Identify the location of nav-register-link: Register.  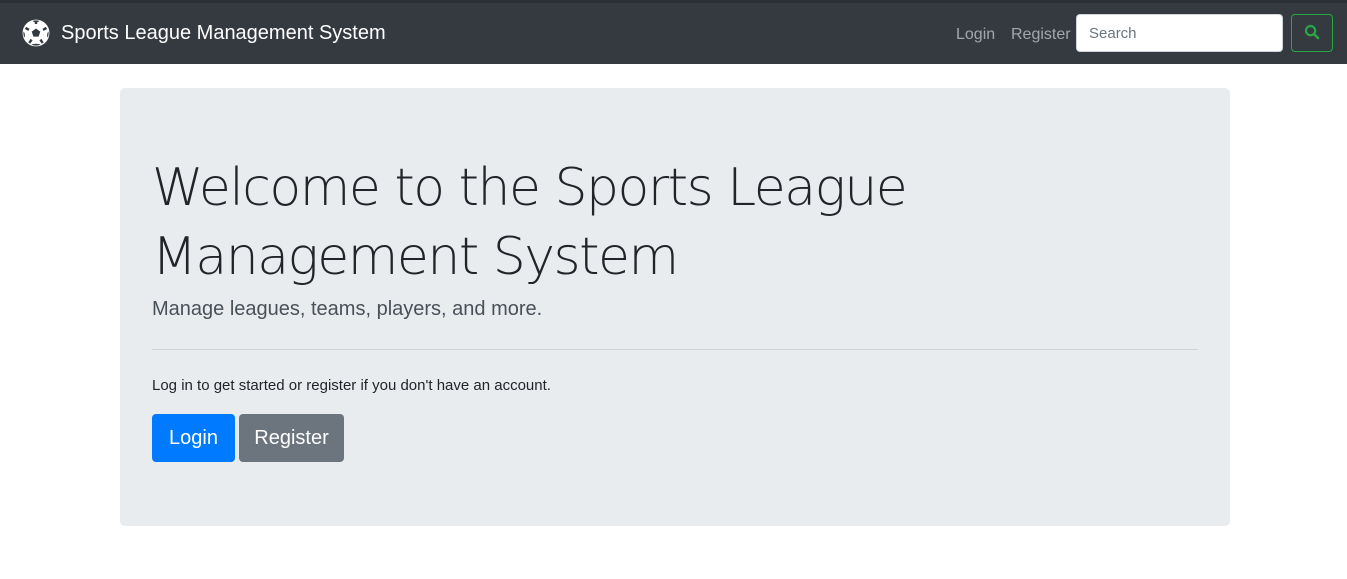
(1041, 35).